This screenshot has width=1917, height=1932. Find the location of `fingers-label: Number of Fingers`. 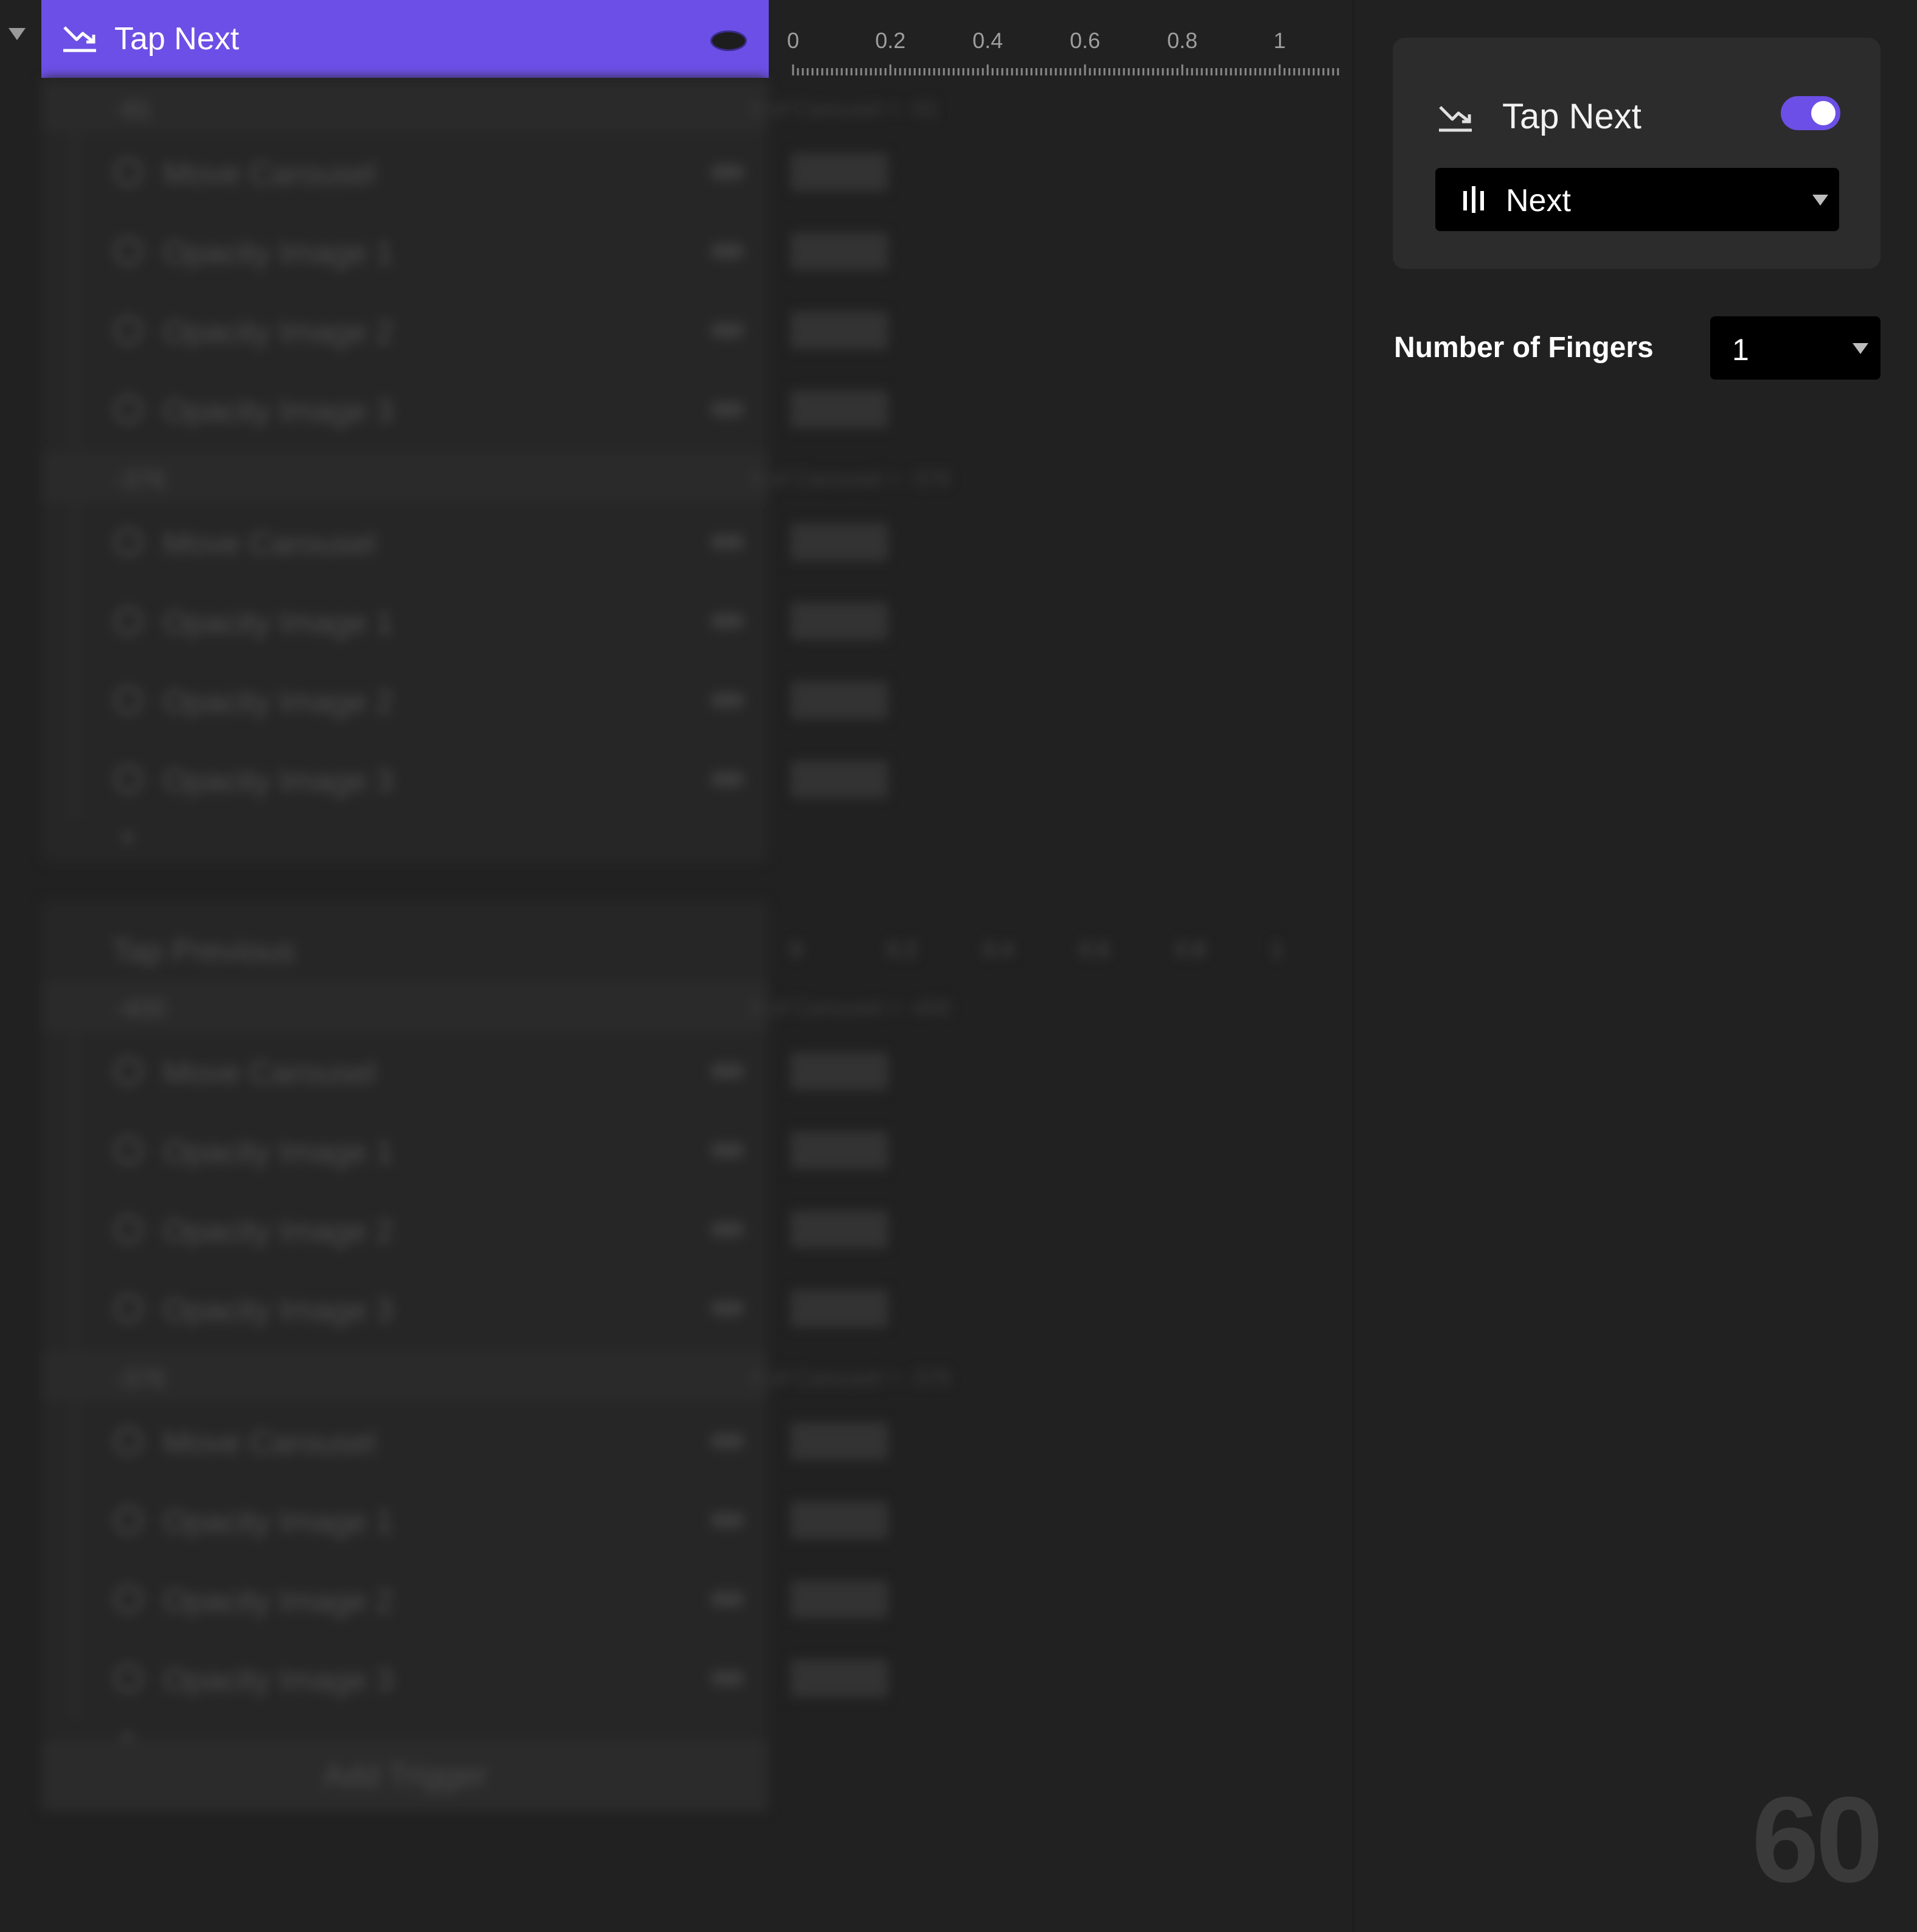

fingers-label: Number of Fingers is located at coordinates (1524, 348).